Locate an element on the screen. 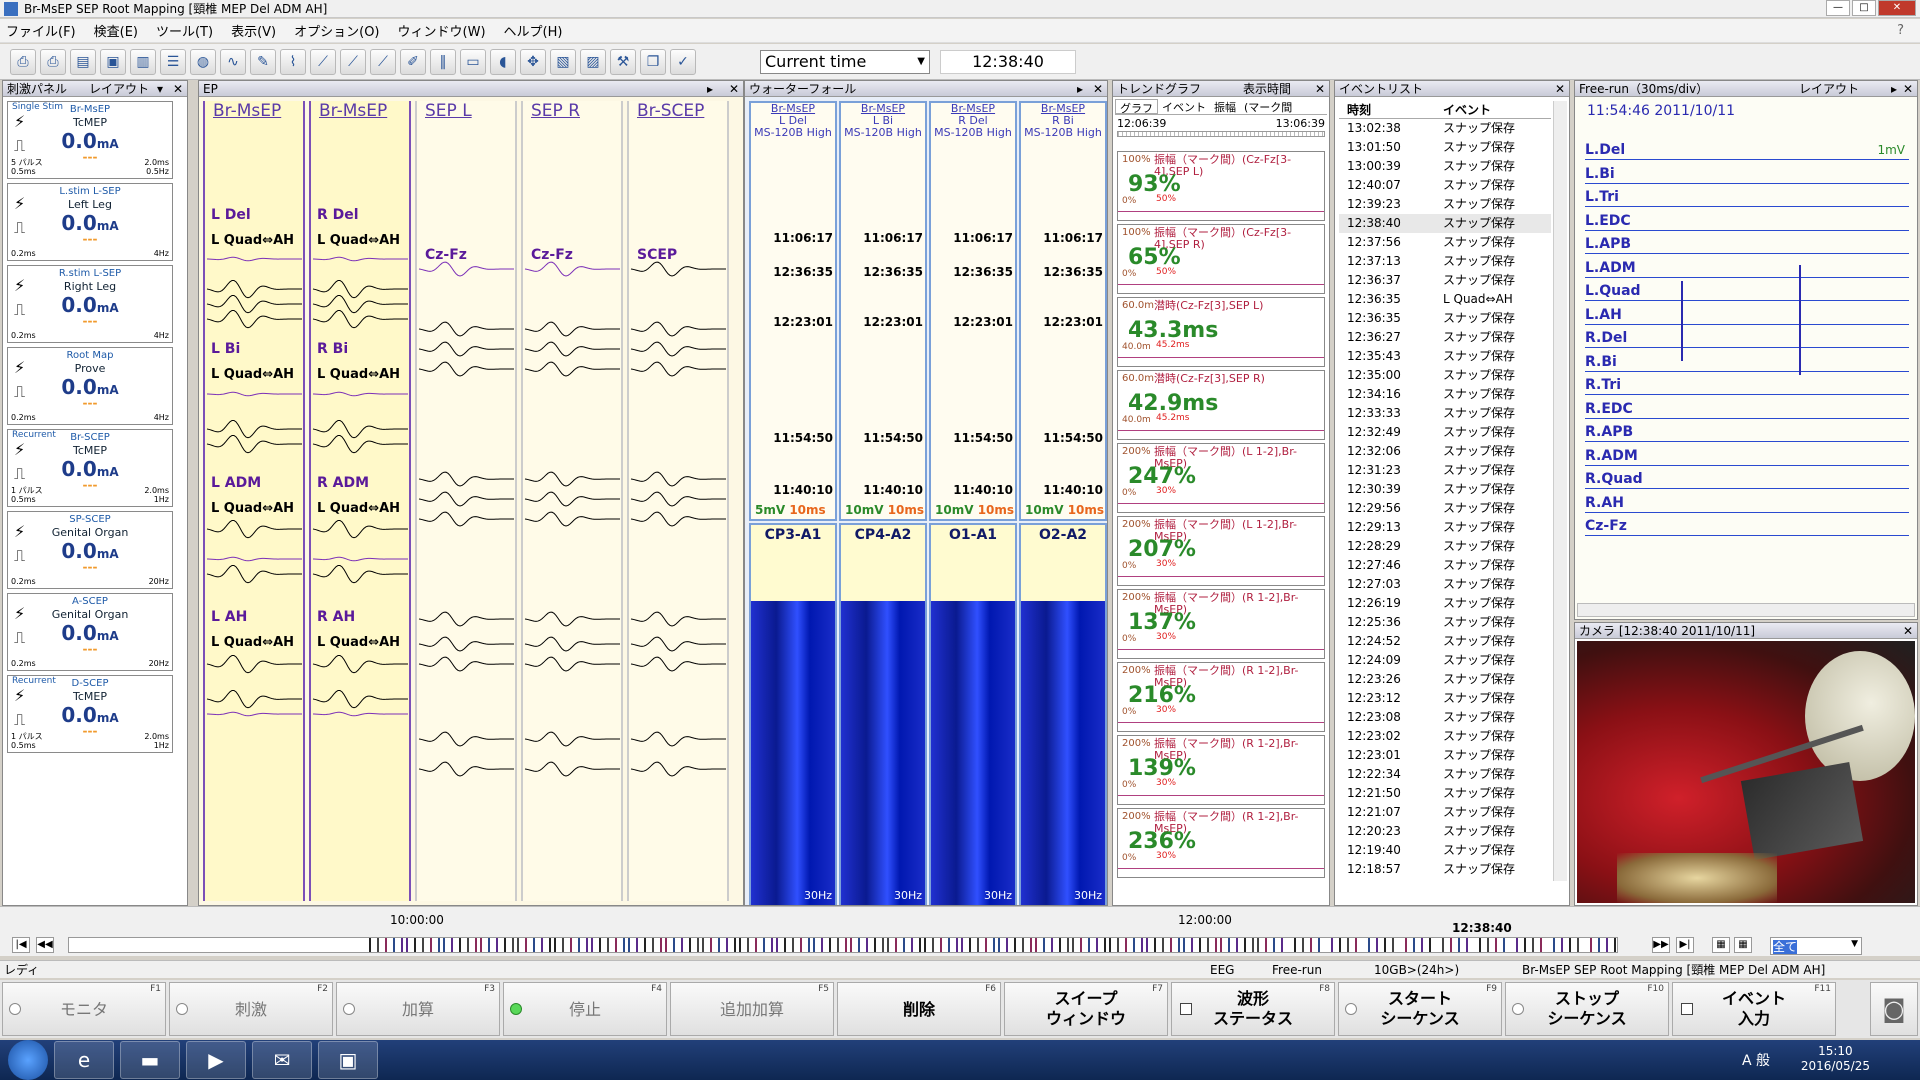  trend-time-slider is located at coordinates (1221, 134).